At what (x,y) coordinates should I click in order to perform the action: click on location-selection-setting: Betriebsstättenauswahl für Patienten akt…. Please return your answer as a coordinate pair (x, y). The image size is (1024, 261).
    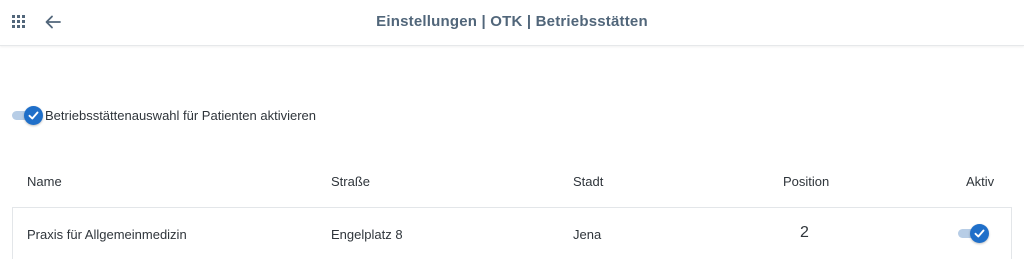
    Looking at the image, I should click on (164, 115).